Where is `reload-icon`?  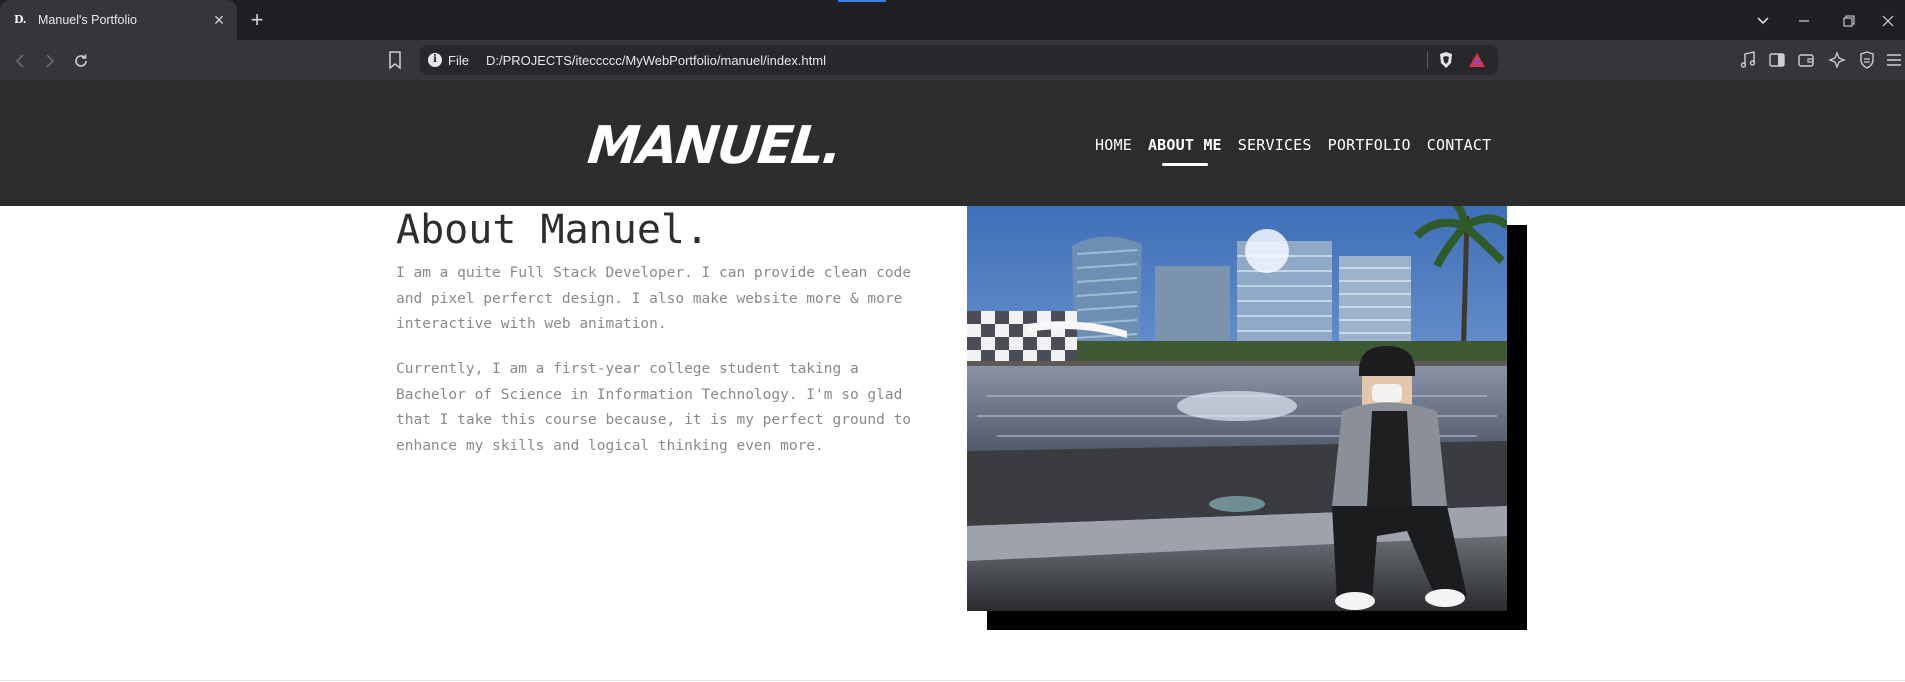 reload-icon is located at coordinates (81, 60).